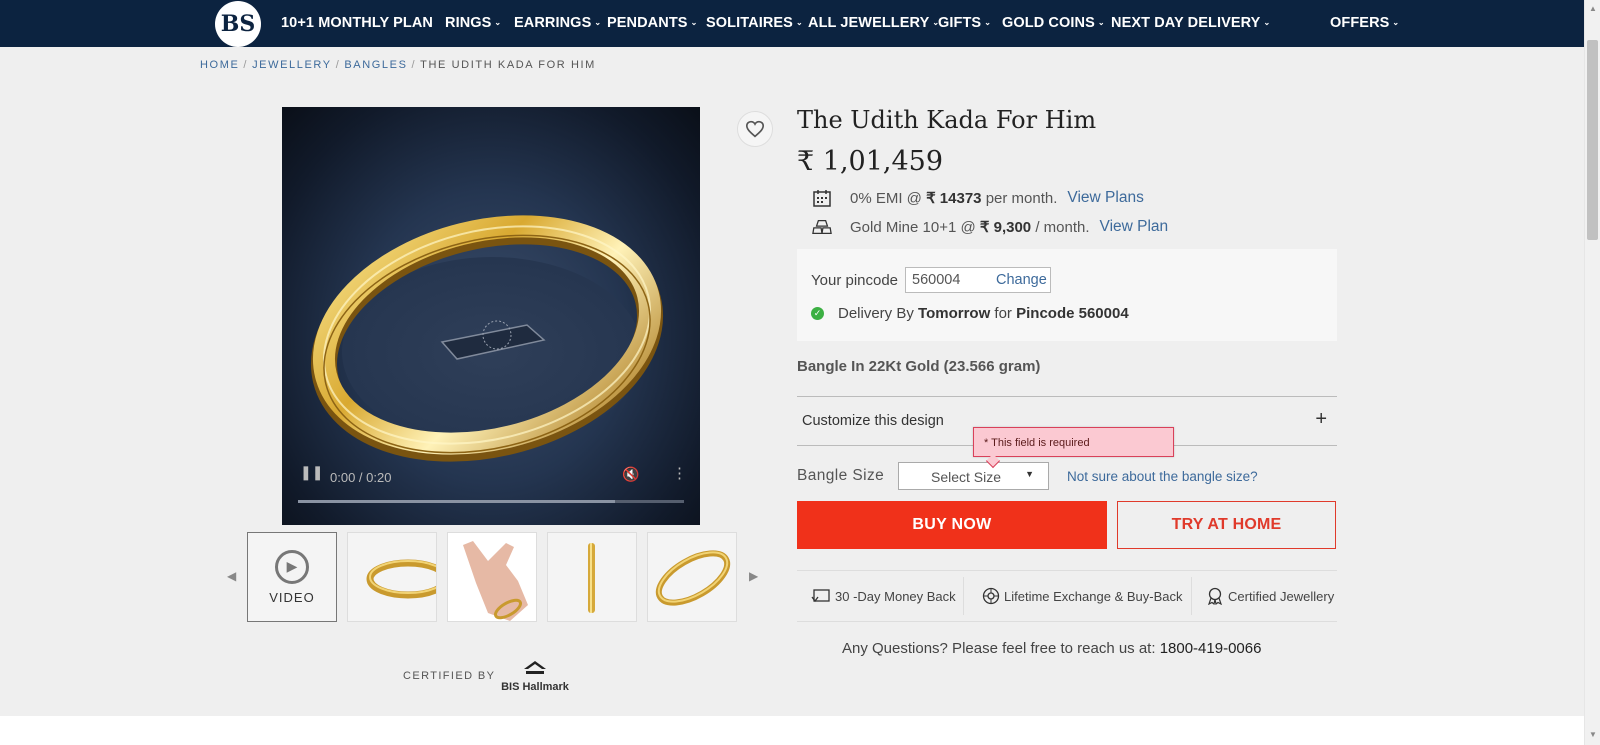  Describe the element at coordinates (1134, 227) in the screenshot. I see `view-plan-link: View Plan` at that location.